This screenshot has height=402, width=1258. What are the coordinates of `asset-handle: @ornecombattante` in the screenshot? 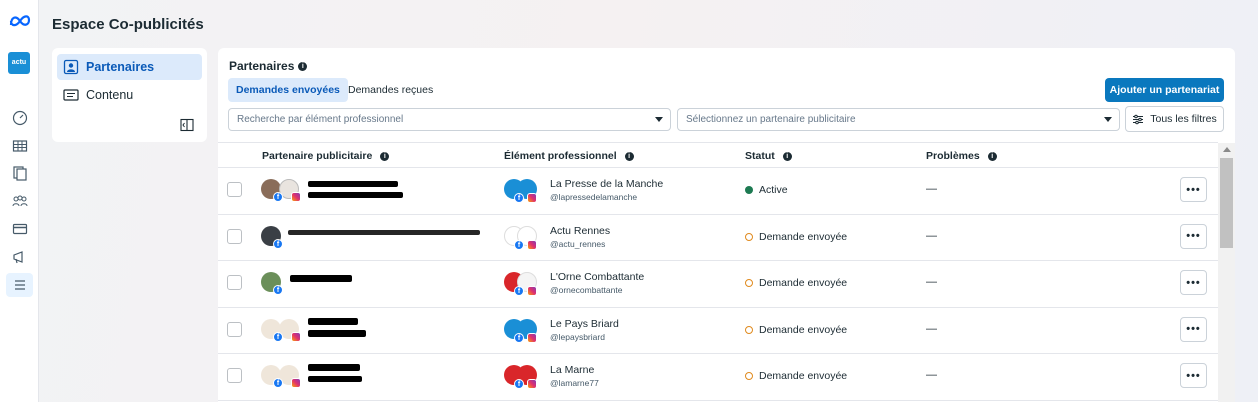 It's located at (586, 290).